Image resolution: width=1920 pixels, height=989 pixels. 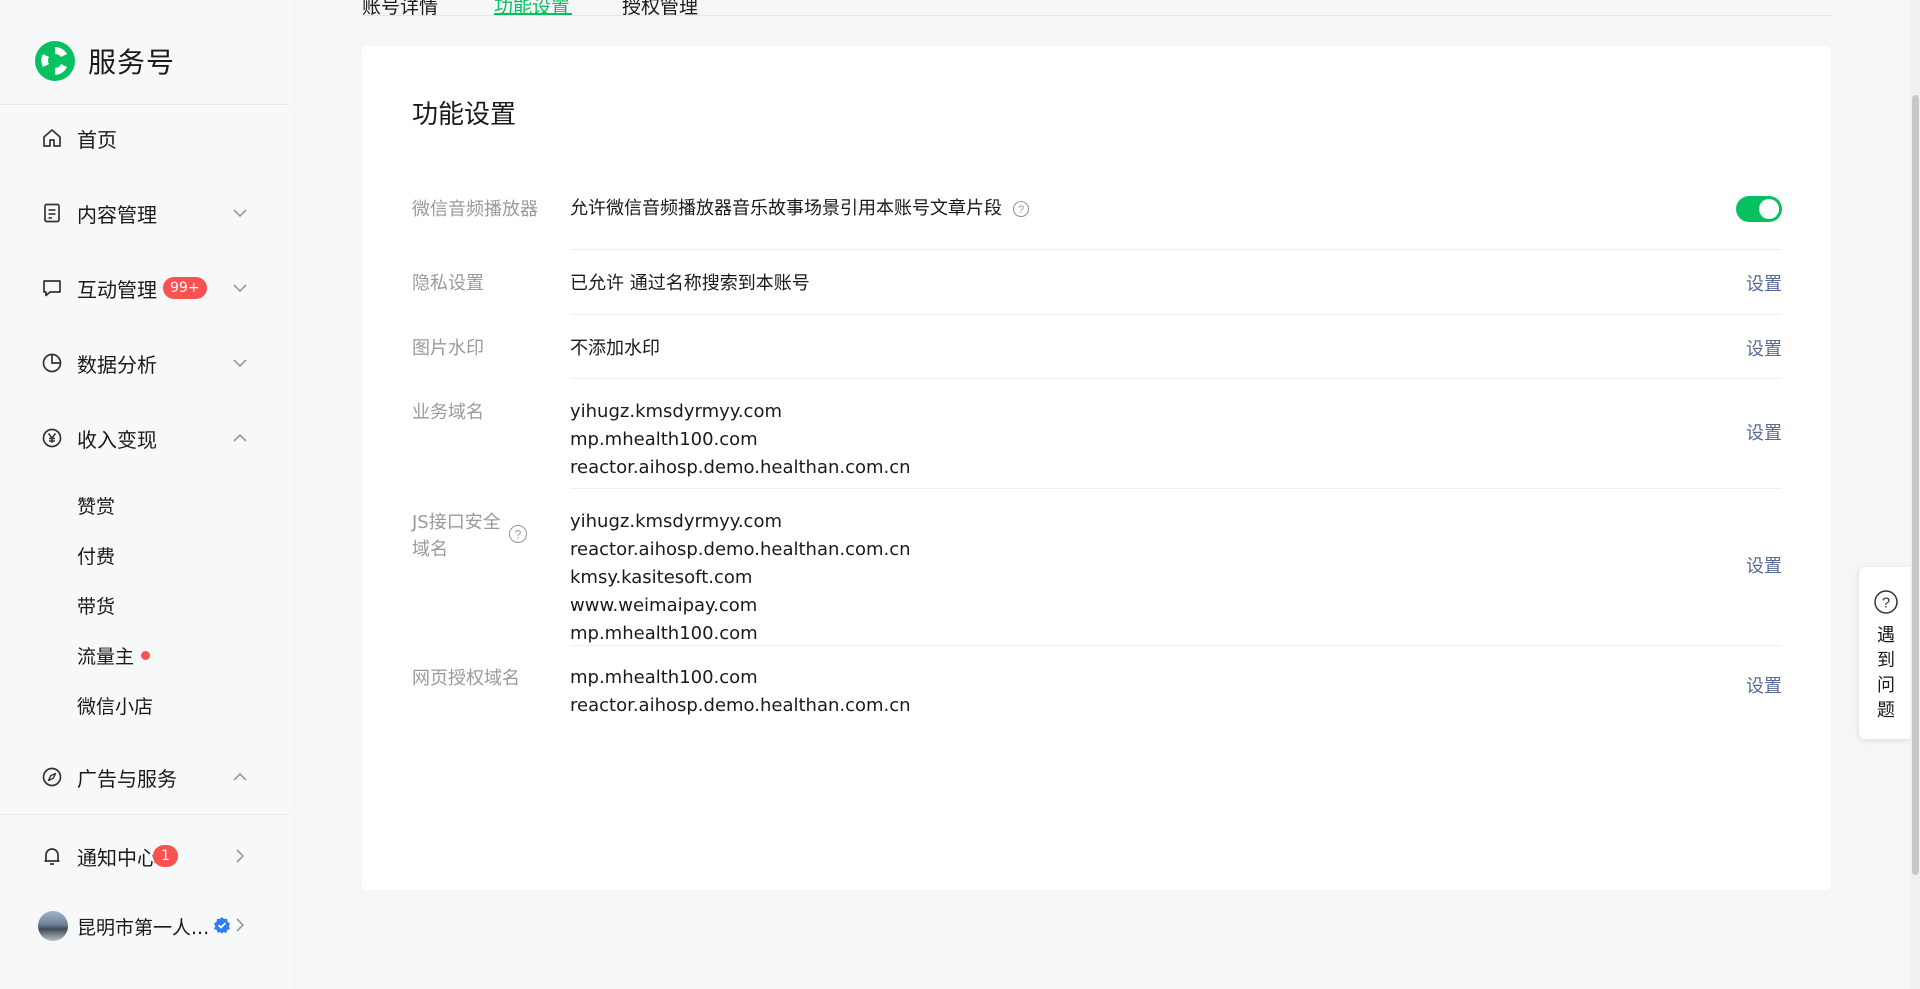 What do you see at coordinates (660, 9) in the screenshot?
I see `tab-authorization: 授权管理` at bounding box center [660, 9].